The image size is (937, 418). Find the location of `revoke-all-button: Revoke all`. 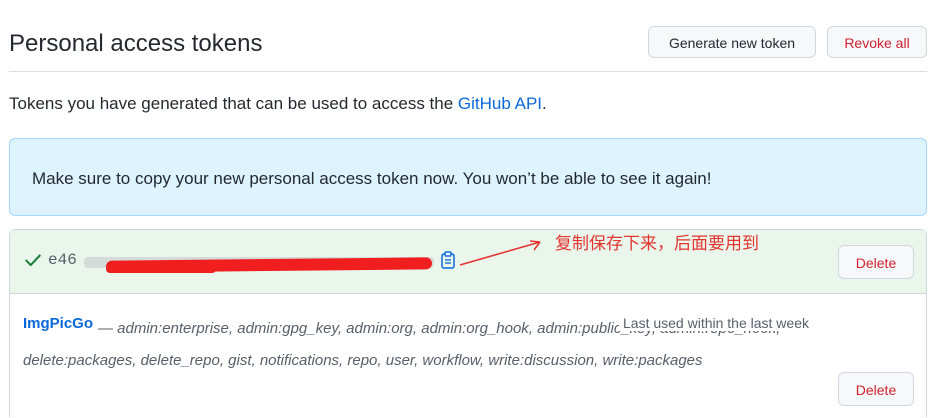

revoke-all-button: Revoke all is located at coordinates (877, 42).